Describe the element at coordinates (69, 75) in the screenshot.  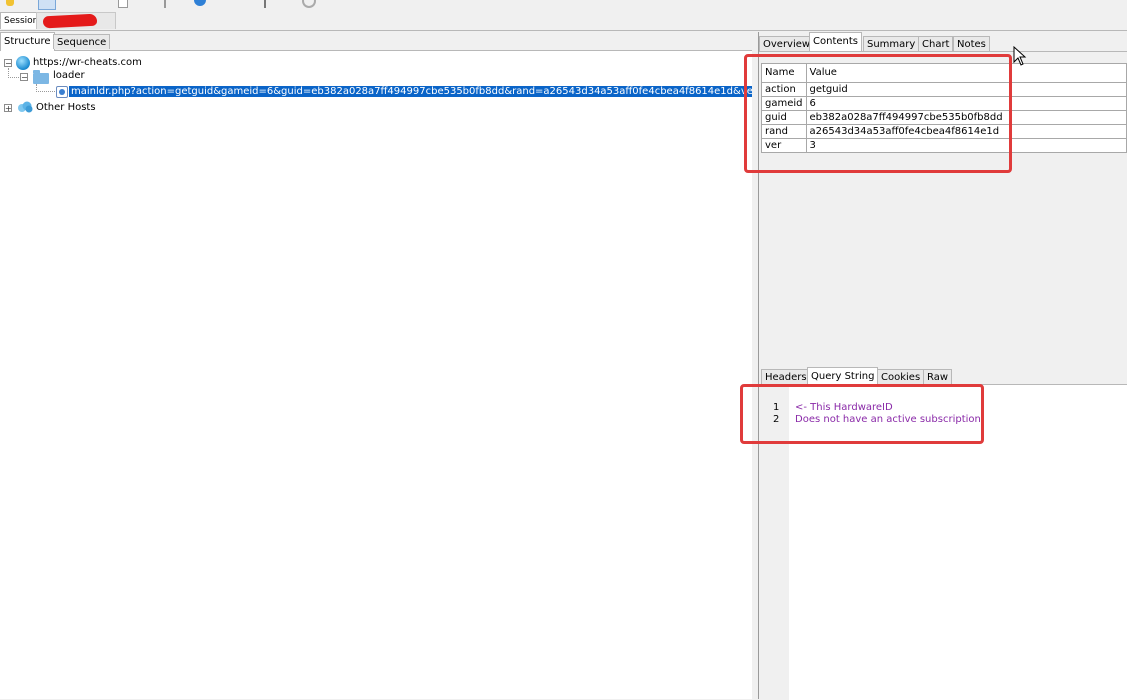
I see `tree-folder: loader` at that location.